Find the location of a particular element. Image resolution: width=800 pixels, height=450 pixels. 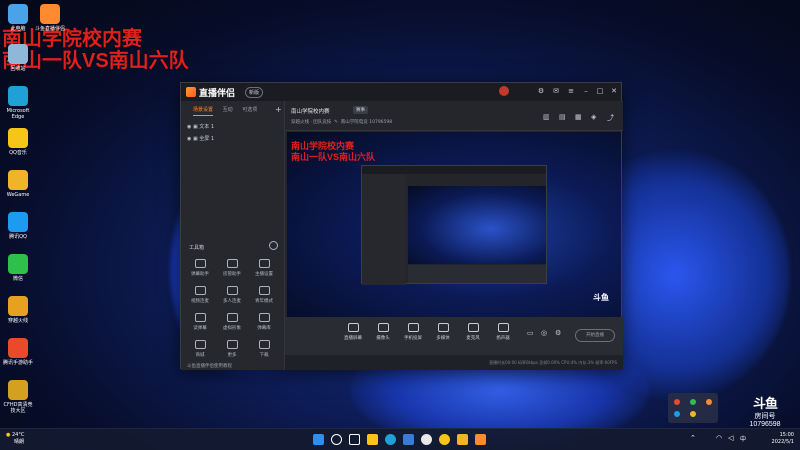

desktop-icon: QQ音乐 is located at coordinates (18, 142).